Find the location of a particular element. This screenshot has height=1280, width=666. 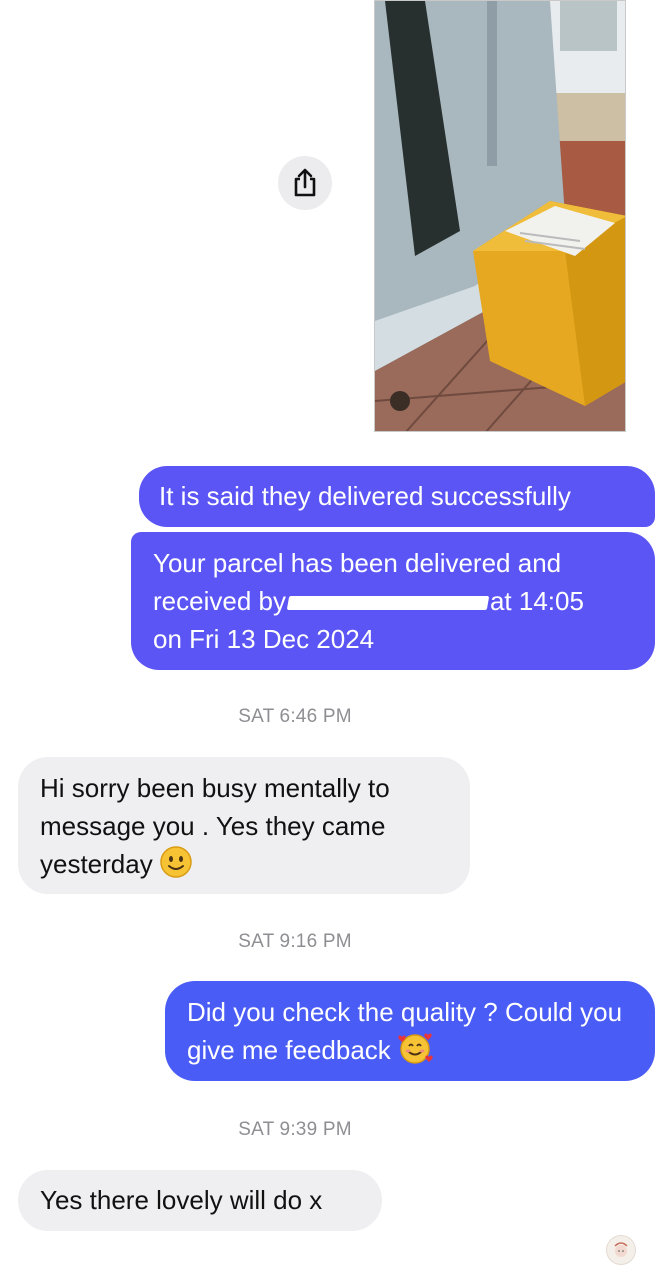

incoming-message: Yes there lovely will do x is located at coordinates (200, 1200).